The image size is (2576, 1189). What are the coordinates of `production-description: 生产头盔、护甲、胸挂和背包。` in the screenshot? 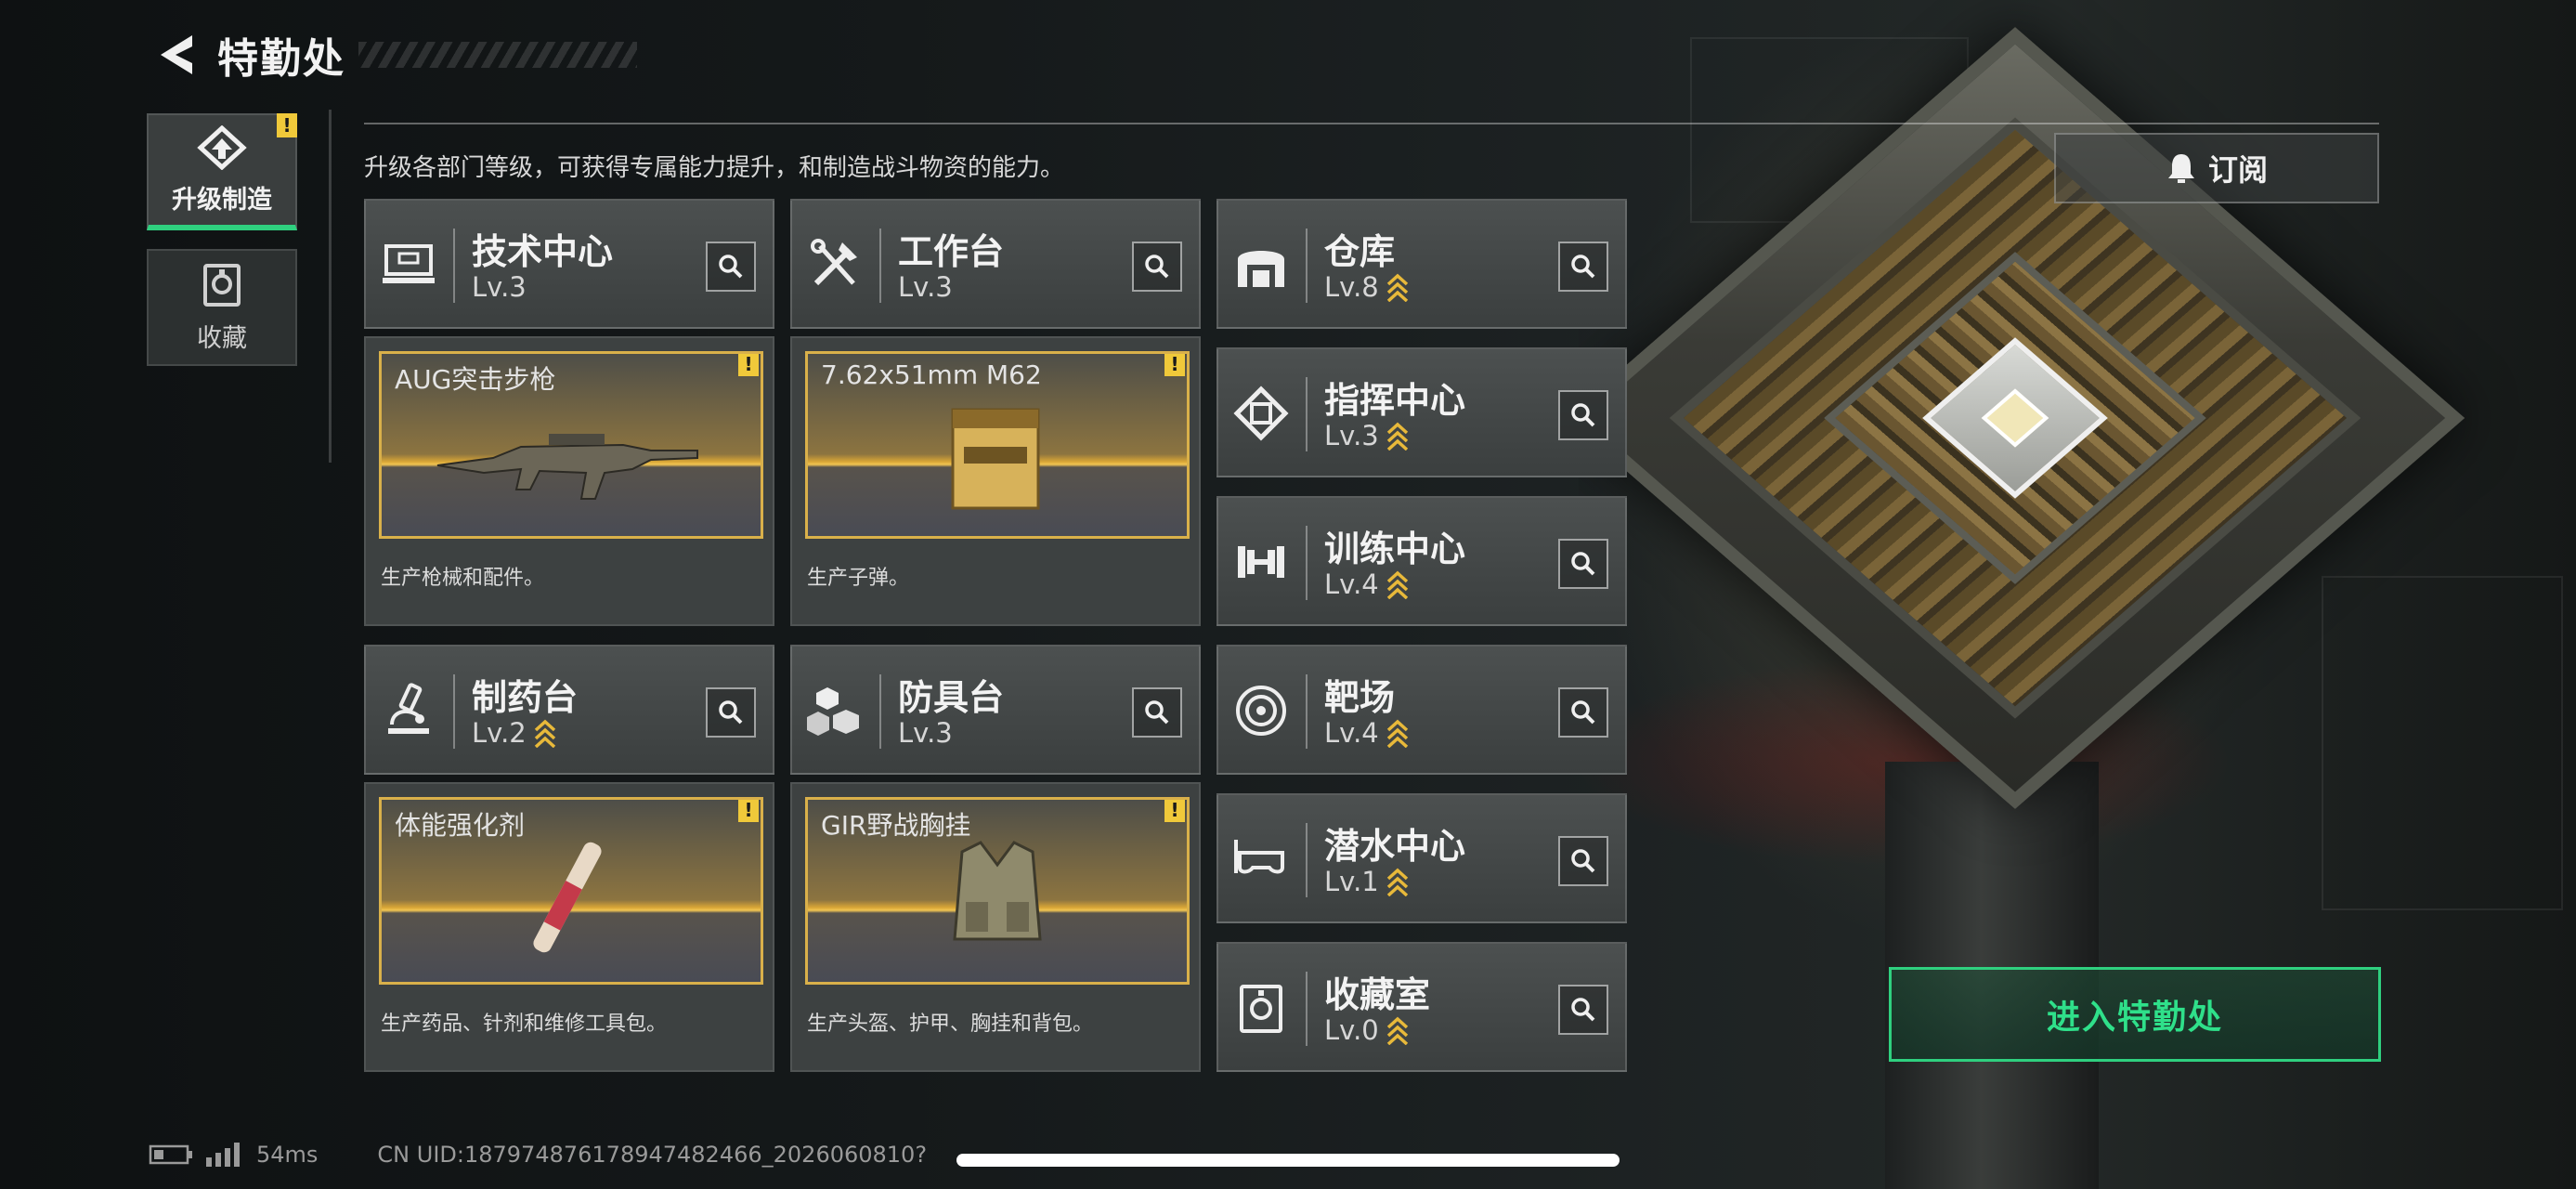 It's located at (950, 1024).